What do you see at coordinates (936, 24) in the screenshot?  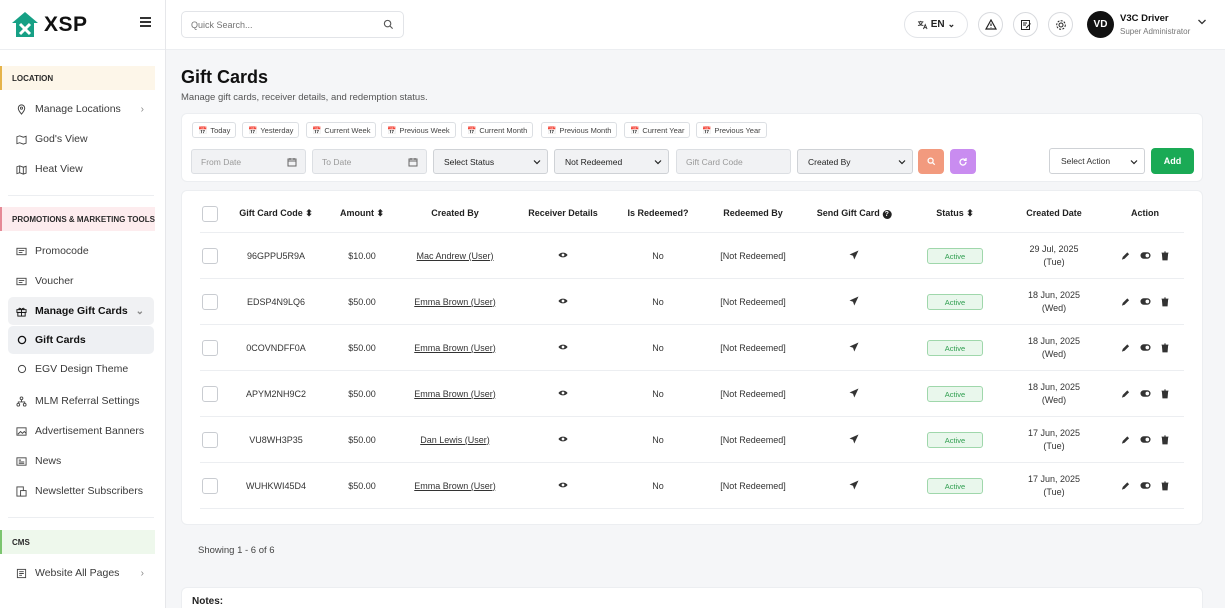 I see `language-selector: EN ⌄` at bounding box center [936, 24].